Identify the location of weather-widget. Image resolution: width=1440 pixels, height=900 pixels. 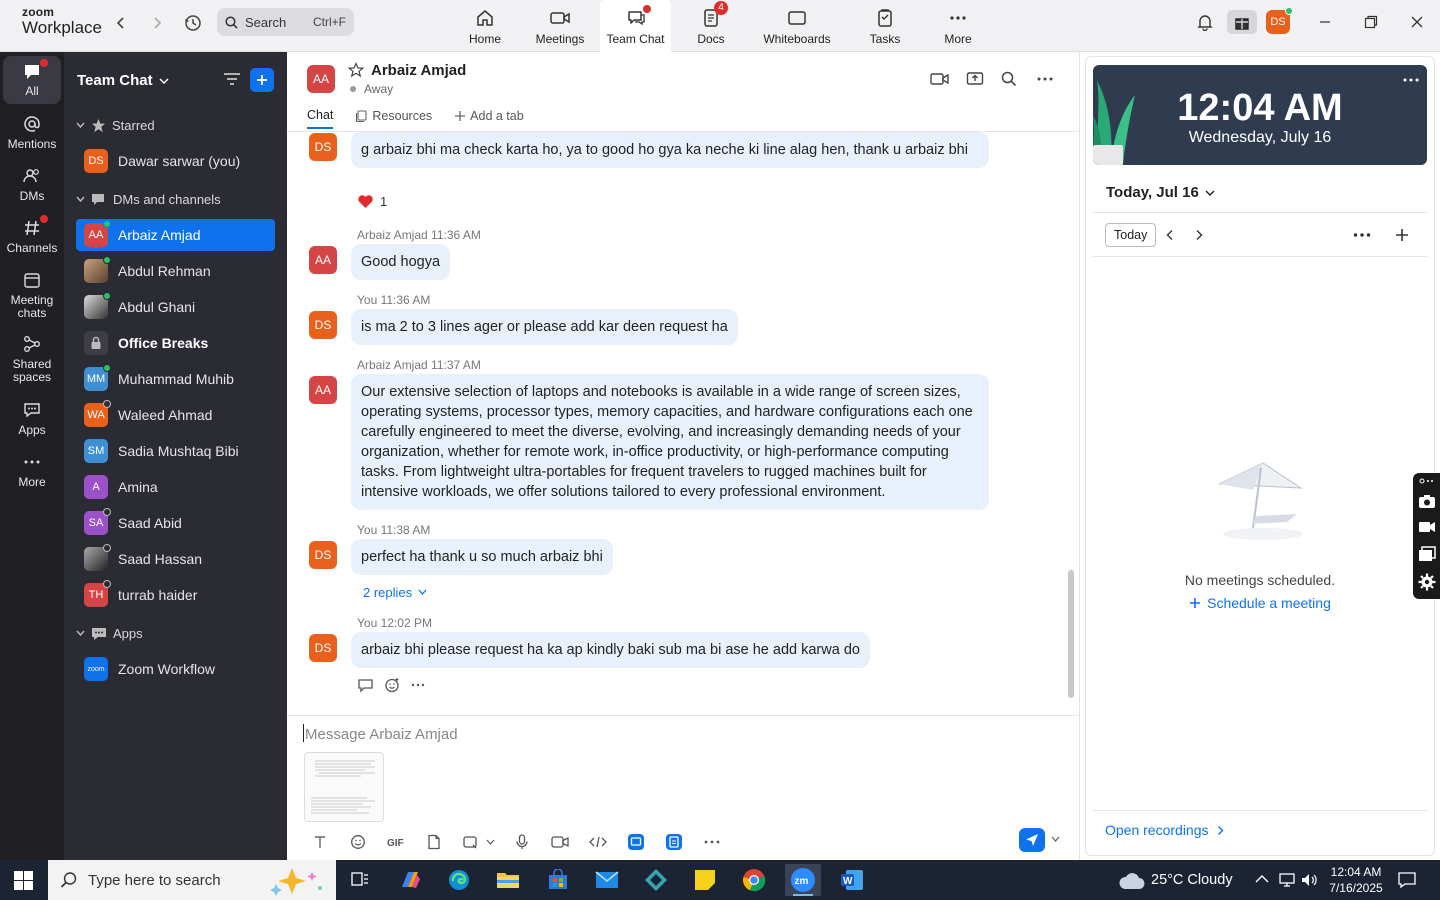
(1132, 881).